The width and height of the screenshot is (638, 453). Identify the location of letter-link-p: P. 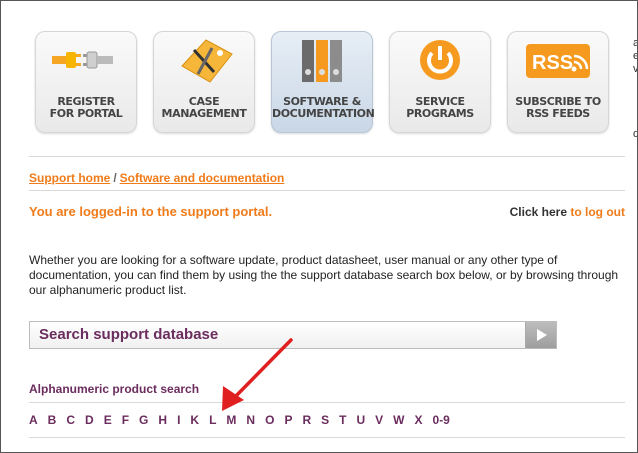
(288, 420).